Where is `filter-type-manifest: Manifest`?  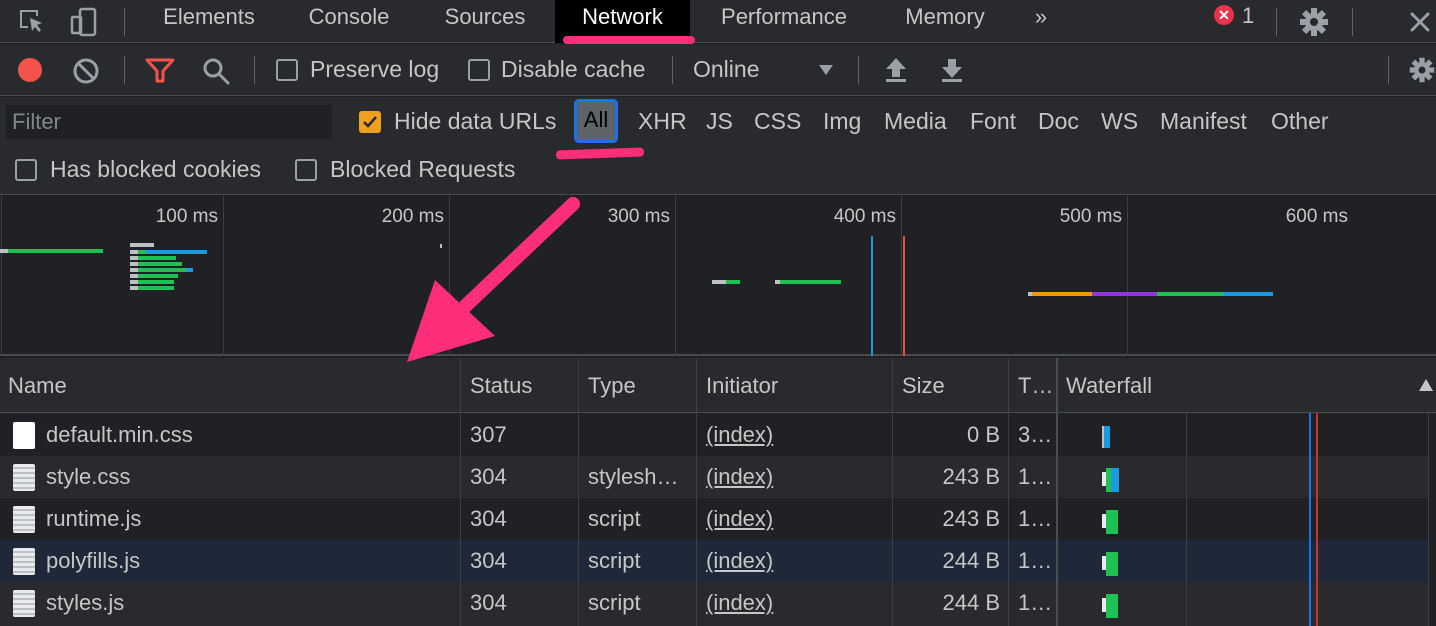 filter-type-manifest: Manifest is located at coordinates (1203, 121).